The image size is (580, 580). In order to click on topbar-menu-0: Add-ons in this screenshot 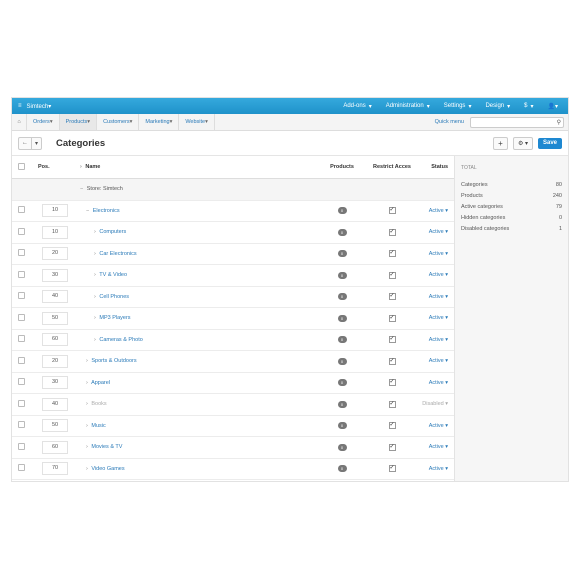, I will do `click(354, 106)`.